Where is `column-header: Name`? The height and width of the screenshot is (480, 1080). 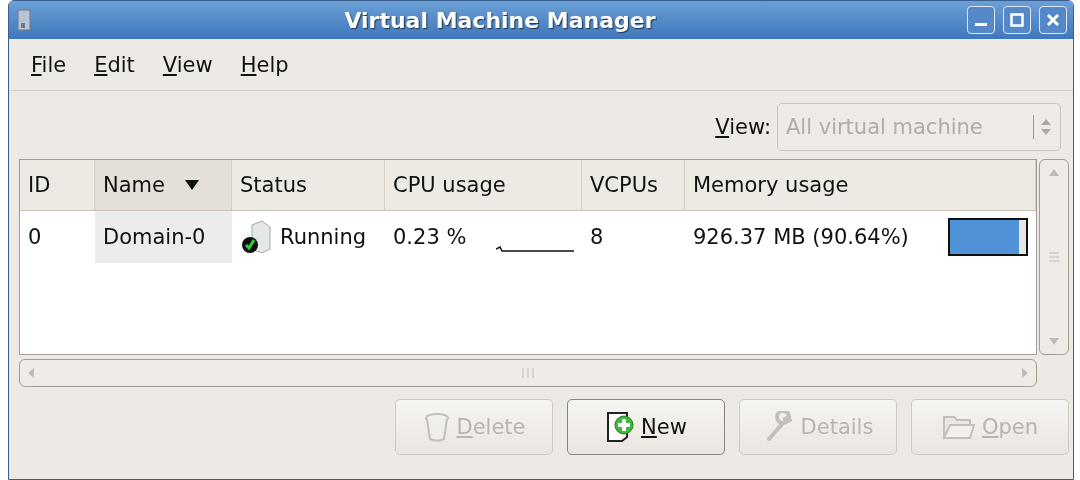
column-header: Name is located at coordinates (163, 185).